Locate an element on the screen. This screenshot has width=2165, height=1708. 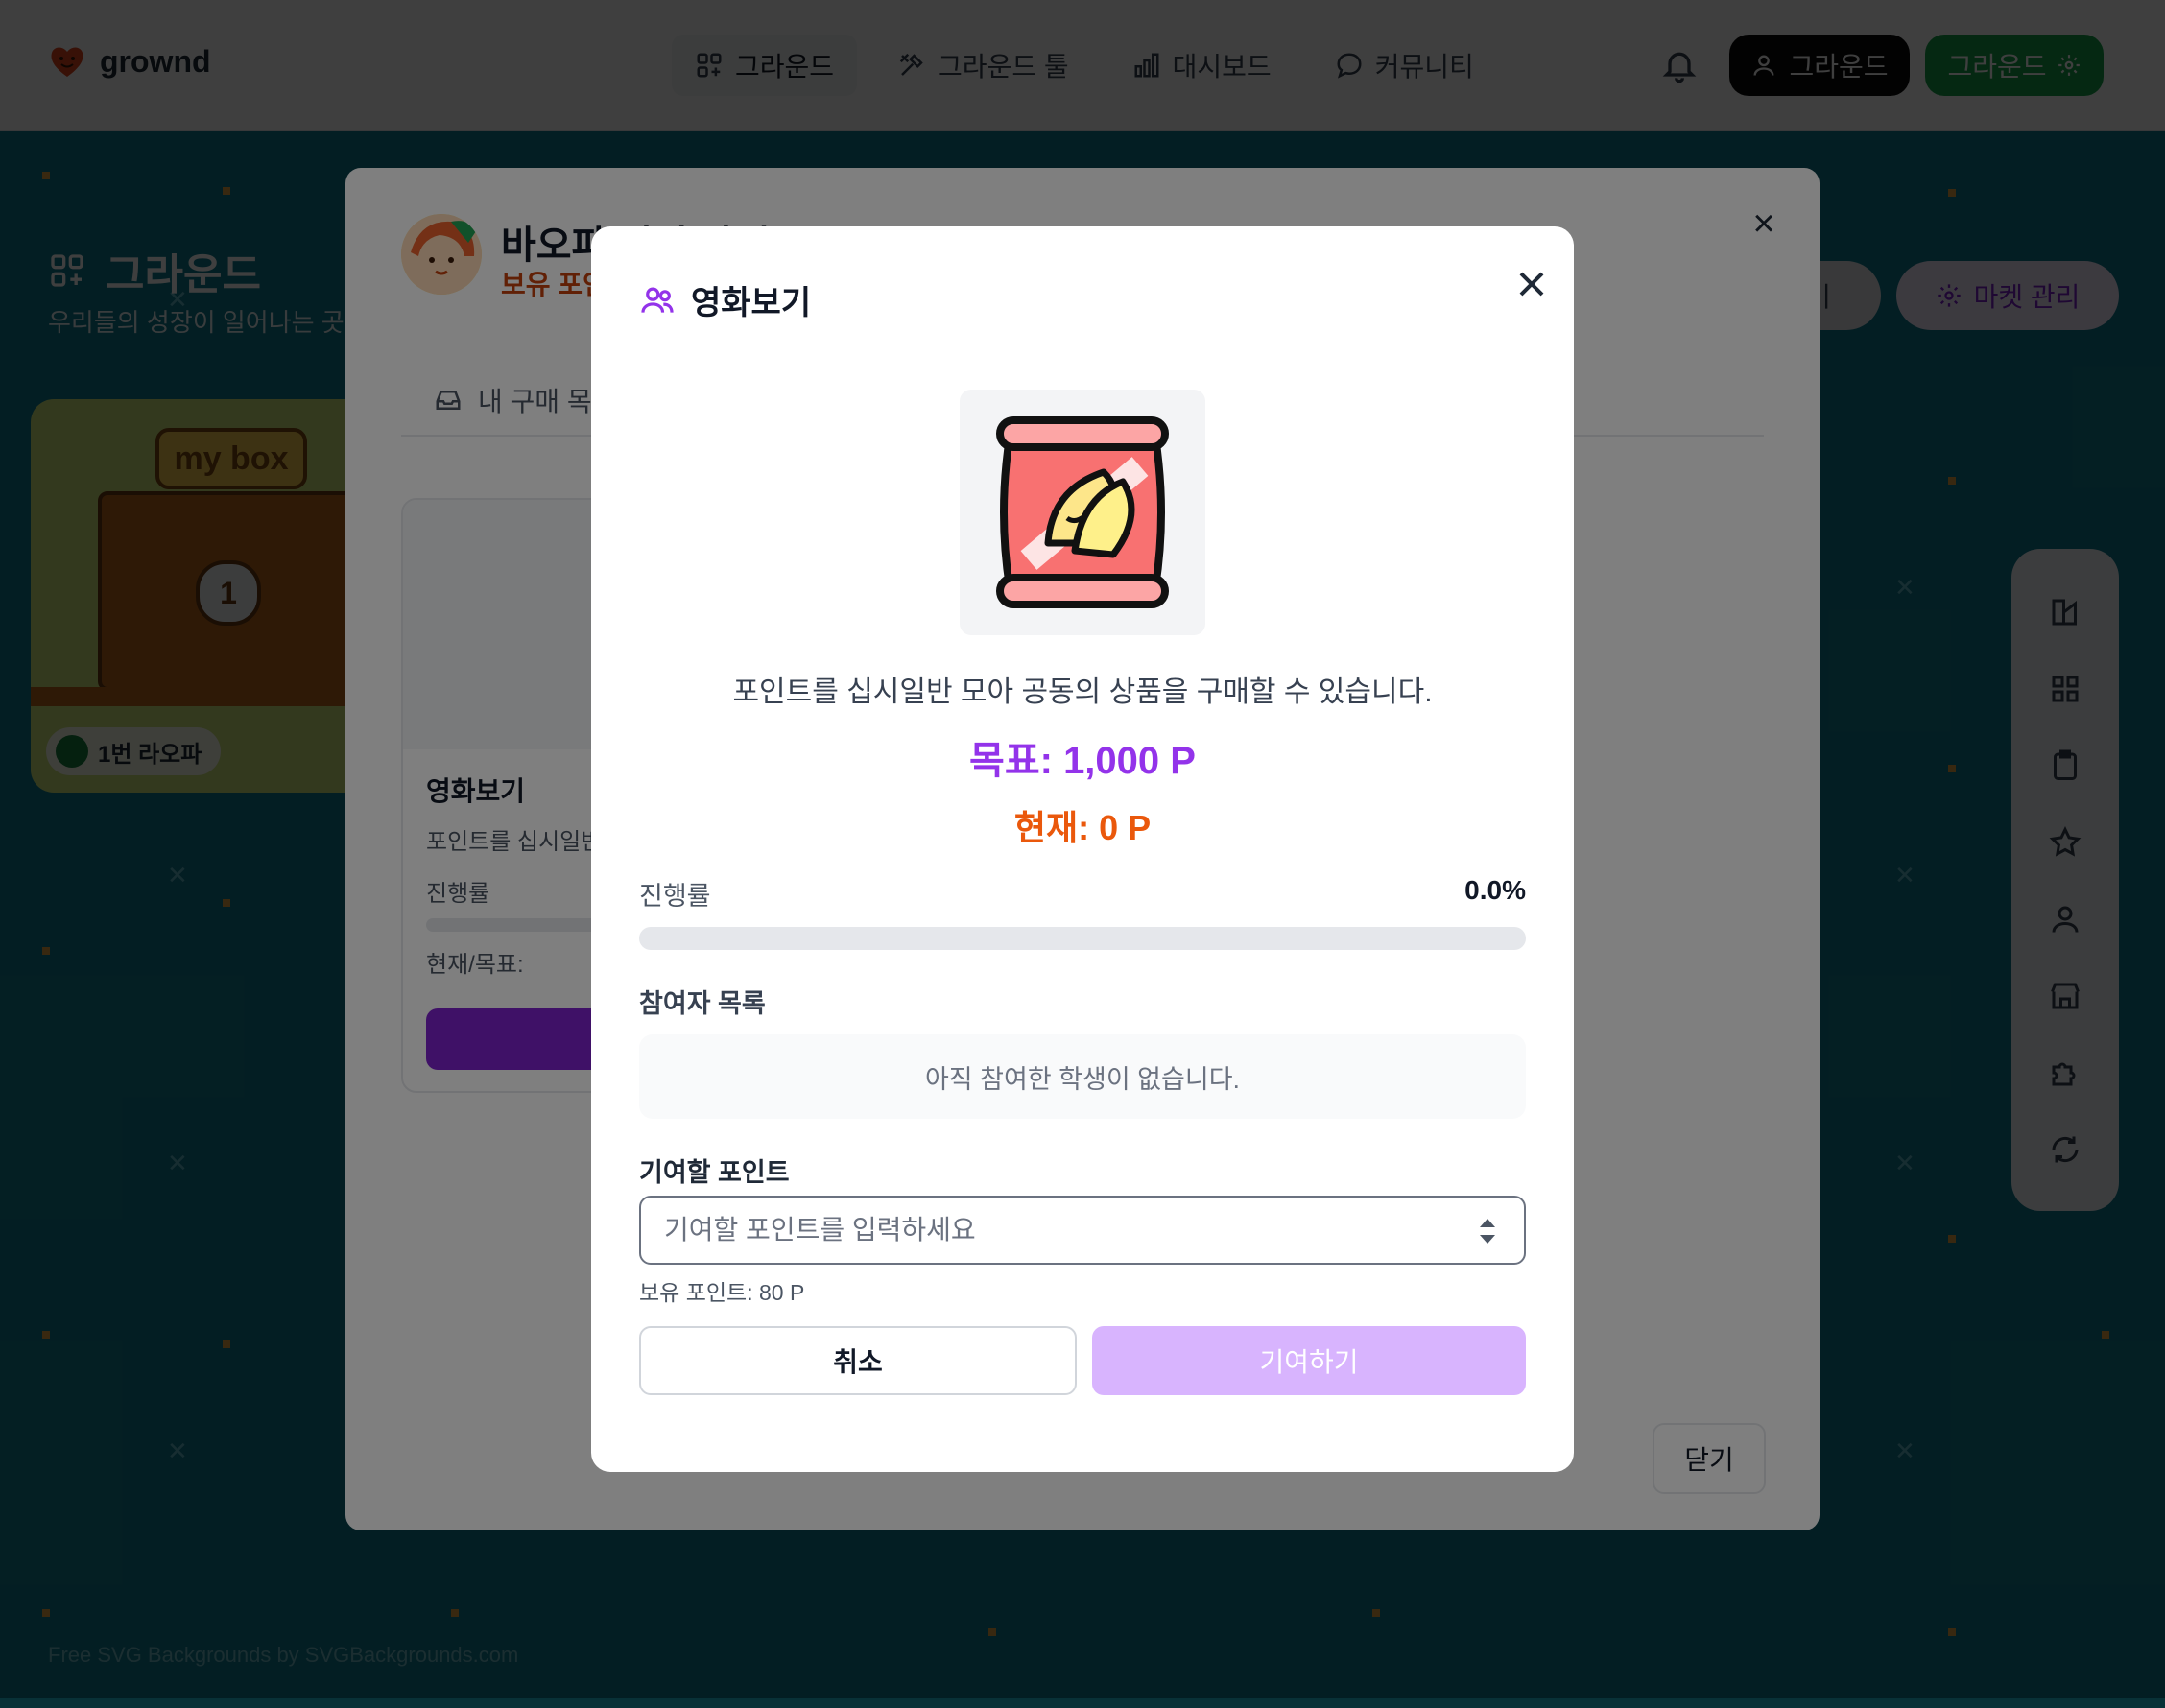
current-points: 현재: 0 P is located at coordinates (1082, 827).